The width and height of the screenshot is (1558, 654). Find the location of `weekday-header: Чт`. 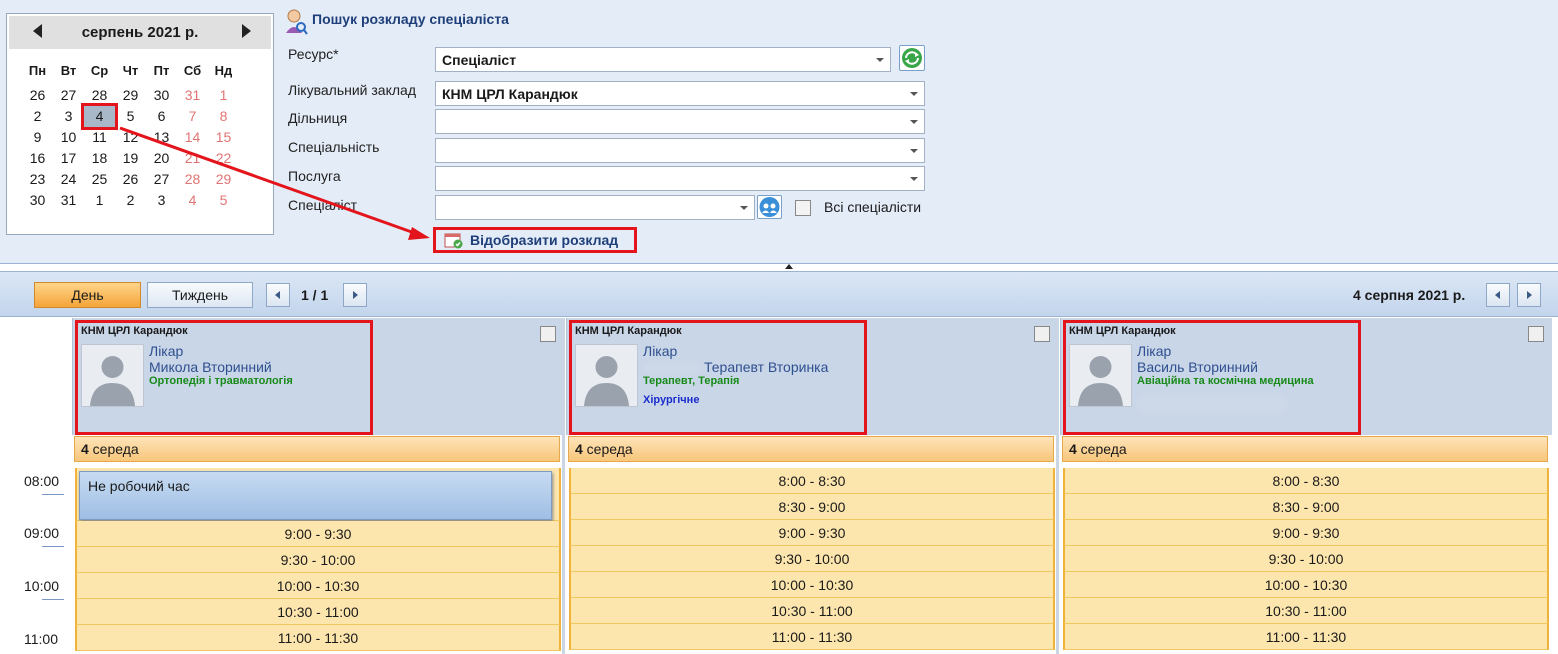

weekday-header: Чт is located at coordinates (130, 70).